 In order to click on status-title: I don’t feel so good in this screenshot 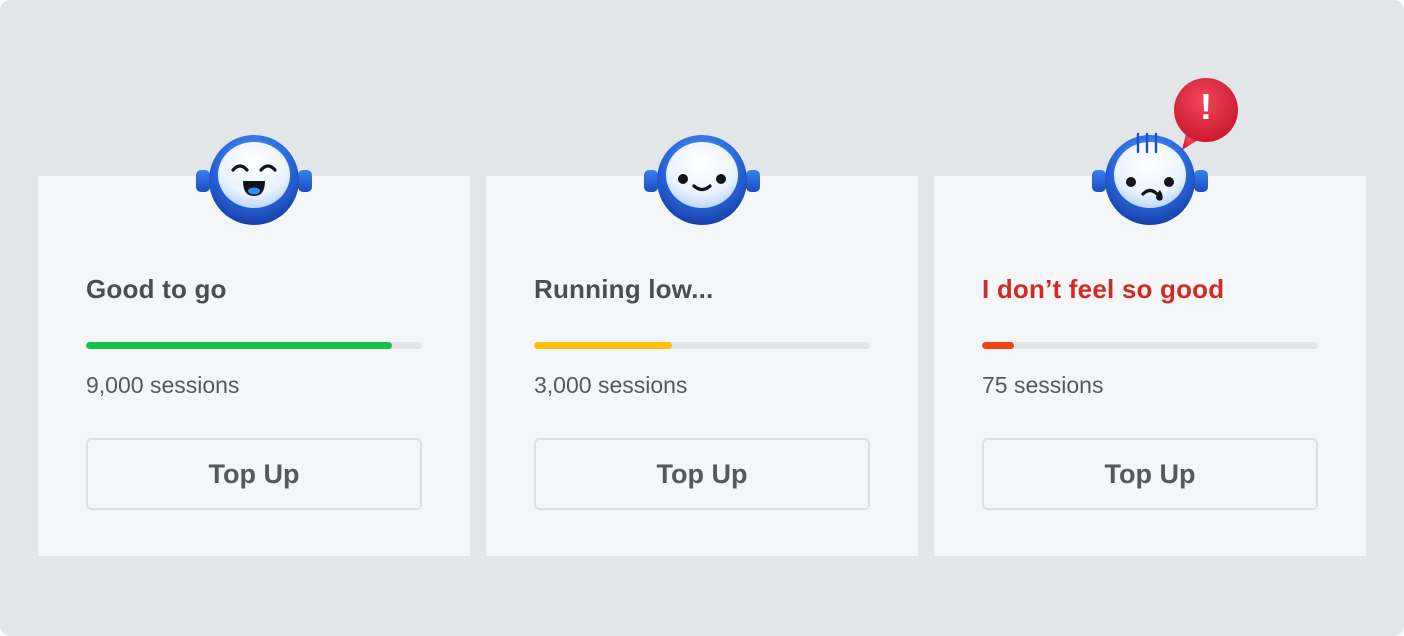, I will do `click(1103, 289)`.